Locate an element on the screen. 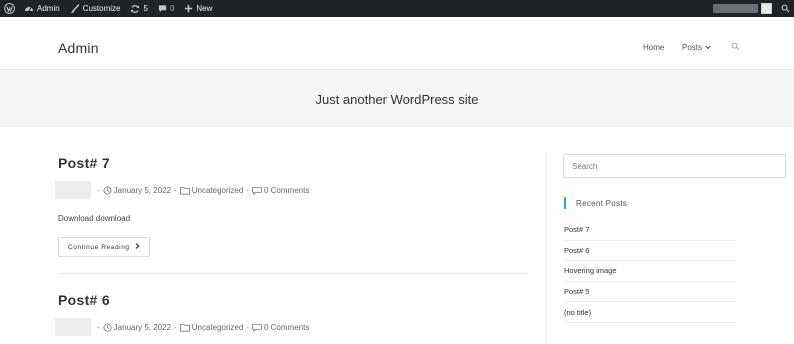 This screenshot has width=794, height=344. nav-item-home: Home is located at coordinates (653, 47).